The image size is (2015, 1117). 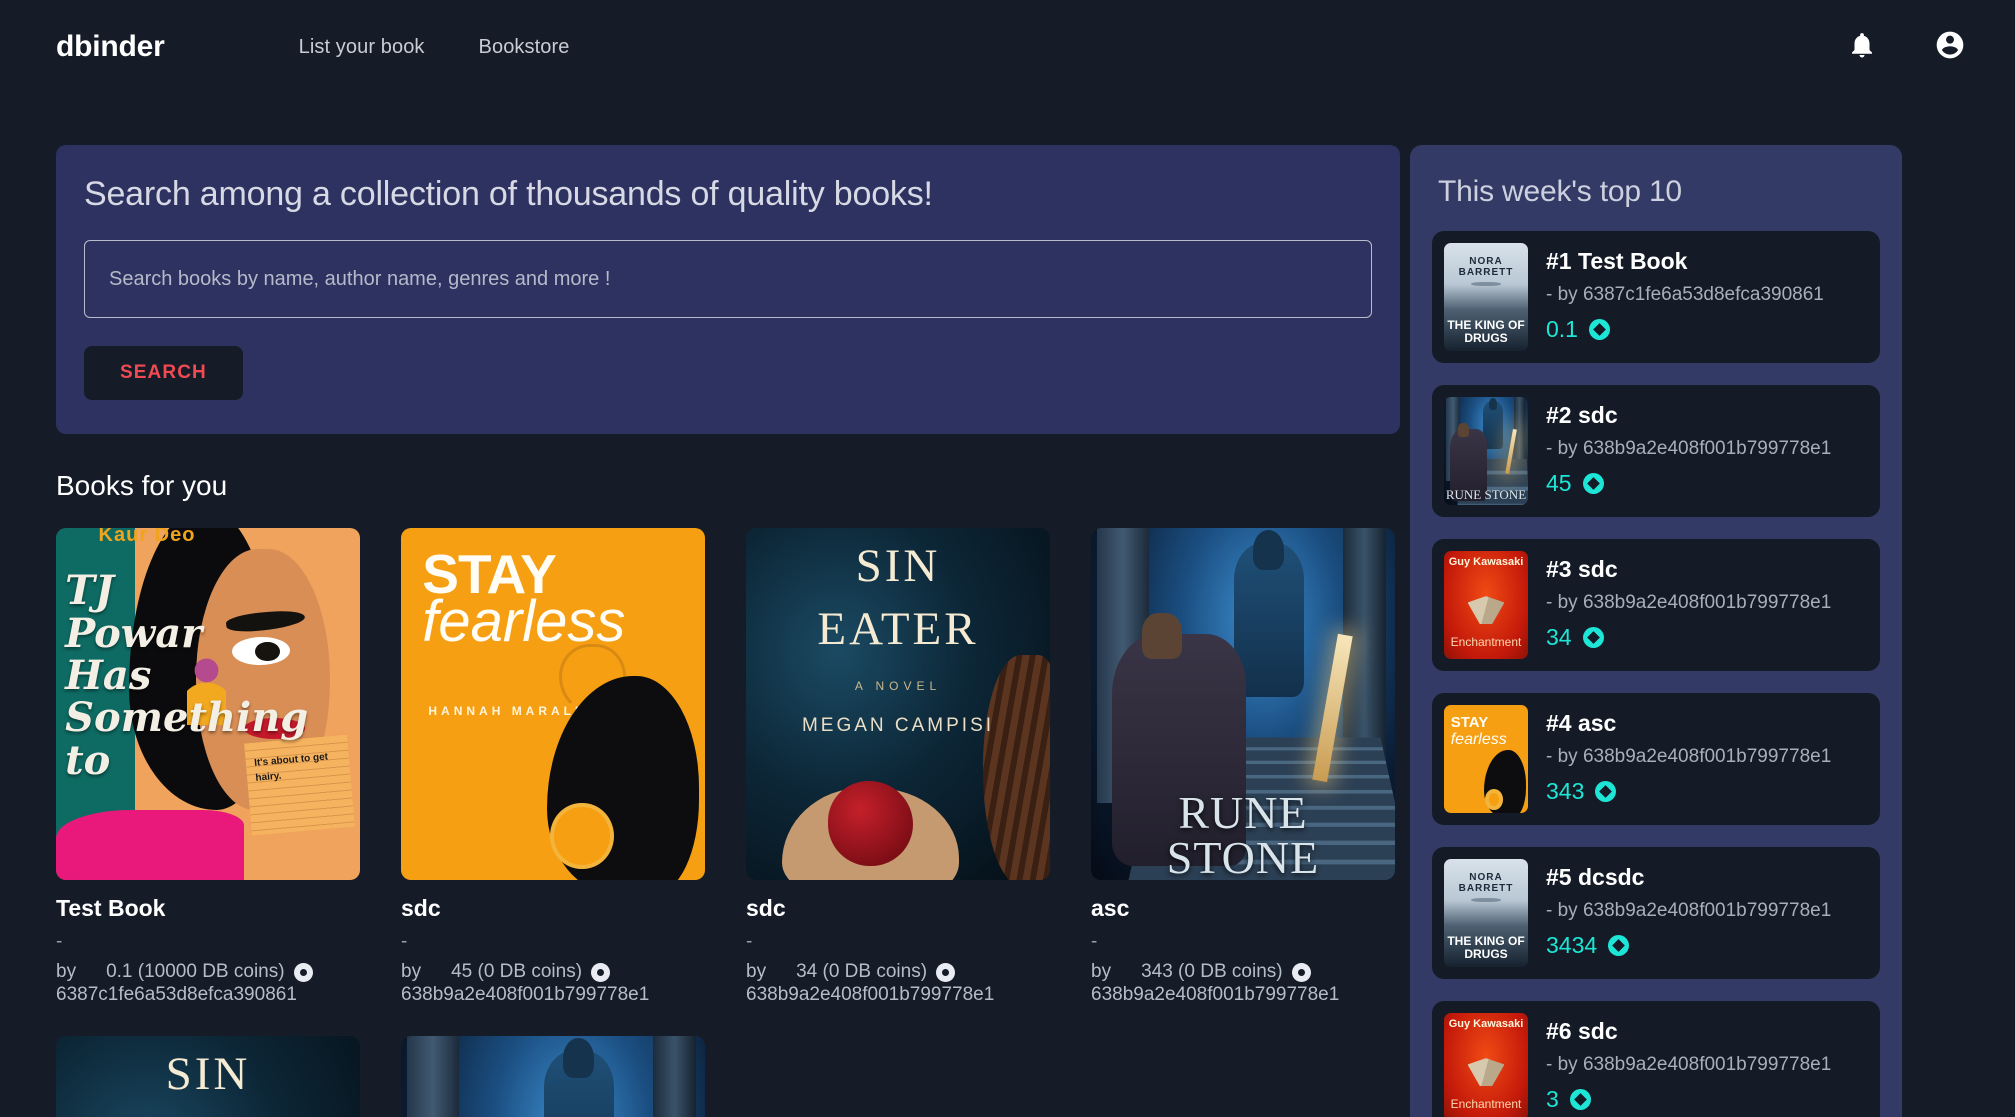 What do you see at coordinates (578, 1077) in the screenshot?
I see `cover-shape-mage` at bounding box center [578, 1077].